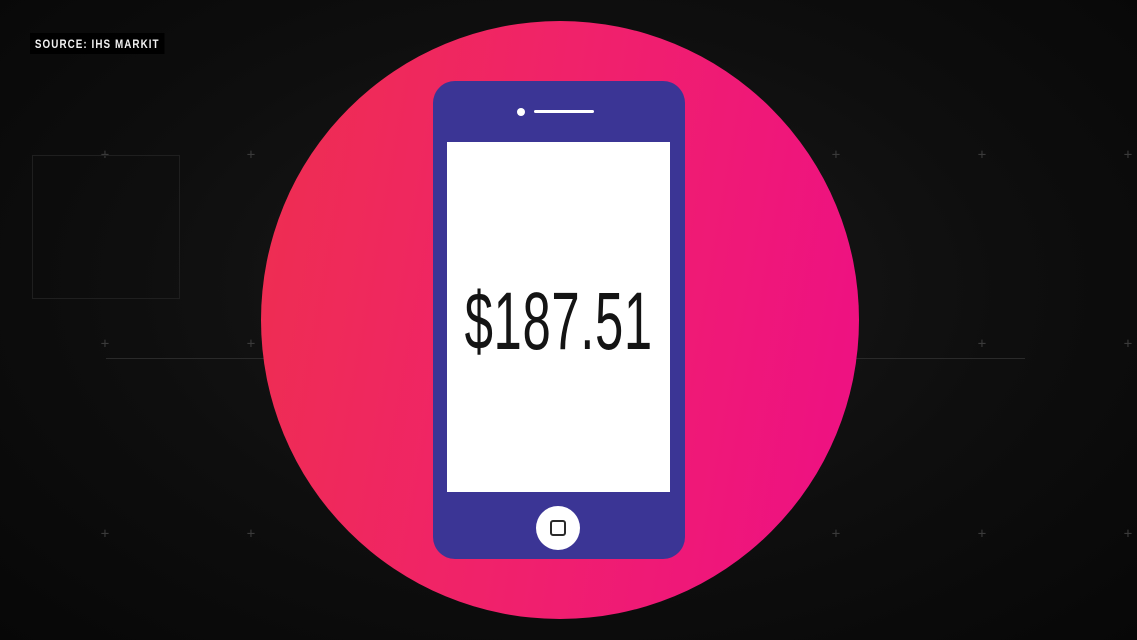  Describe the element at coordinates (564, 111) in the screenshot. I see `speaker-icon` at that location.